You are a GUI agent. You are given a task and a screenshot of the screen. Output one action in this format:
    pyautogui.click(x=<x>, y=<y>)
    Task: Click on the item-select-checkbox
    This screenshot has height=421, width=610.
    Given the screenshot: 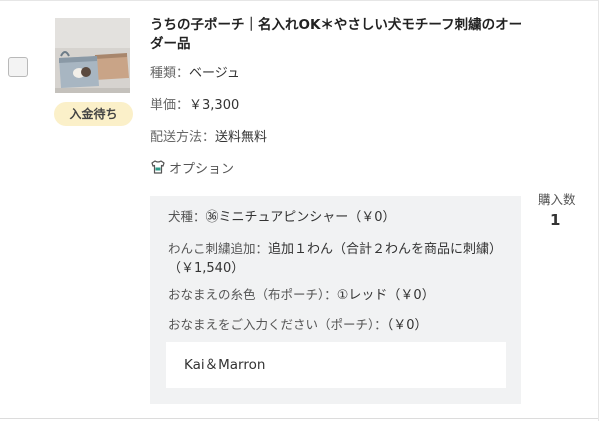 What is the action you would take?
    pyautogui.click(x=18, y=67)
    